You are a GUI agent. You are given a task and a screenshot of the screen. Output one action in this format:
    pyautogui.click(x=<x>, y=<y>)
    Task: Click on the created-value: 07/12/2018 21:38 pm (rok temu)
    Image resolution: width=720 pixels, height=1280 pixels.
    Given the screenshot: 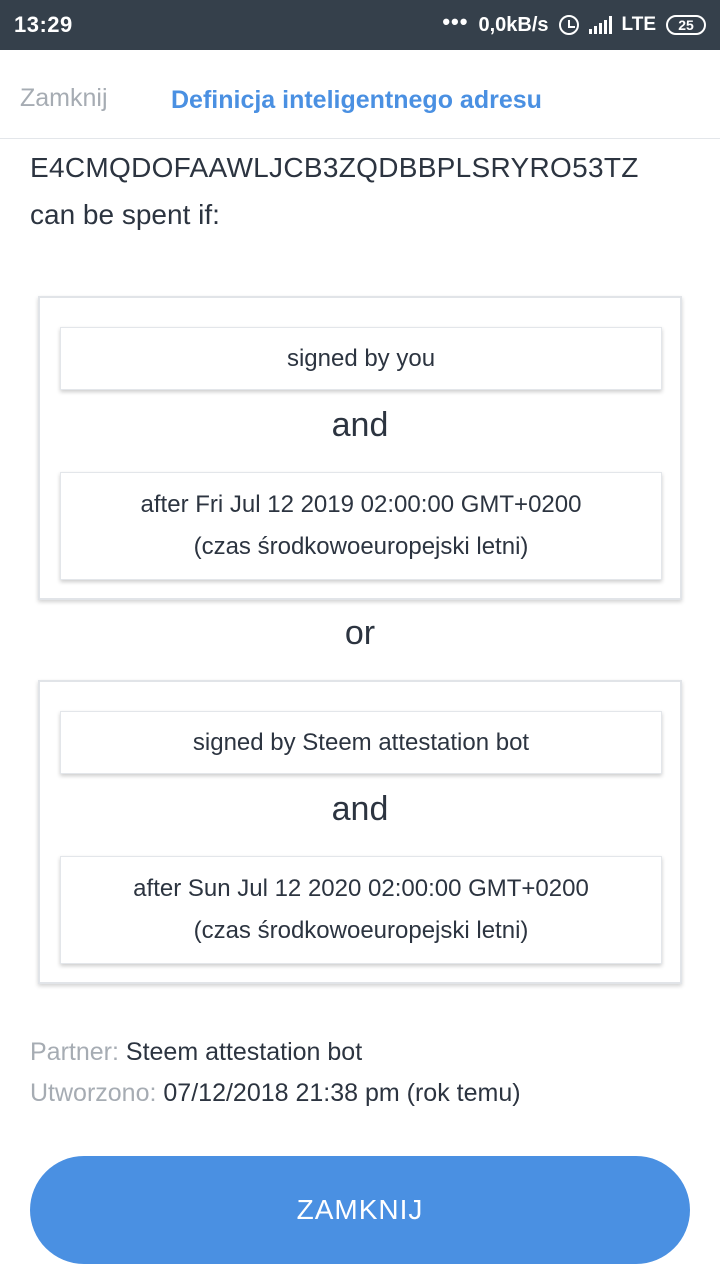 What is the action you would take?
    pyautogui.click(x=342, y=1093)
    